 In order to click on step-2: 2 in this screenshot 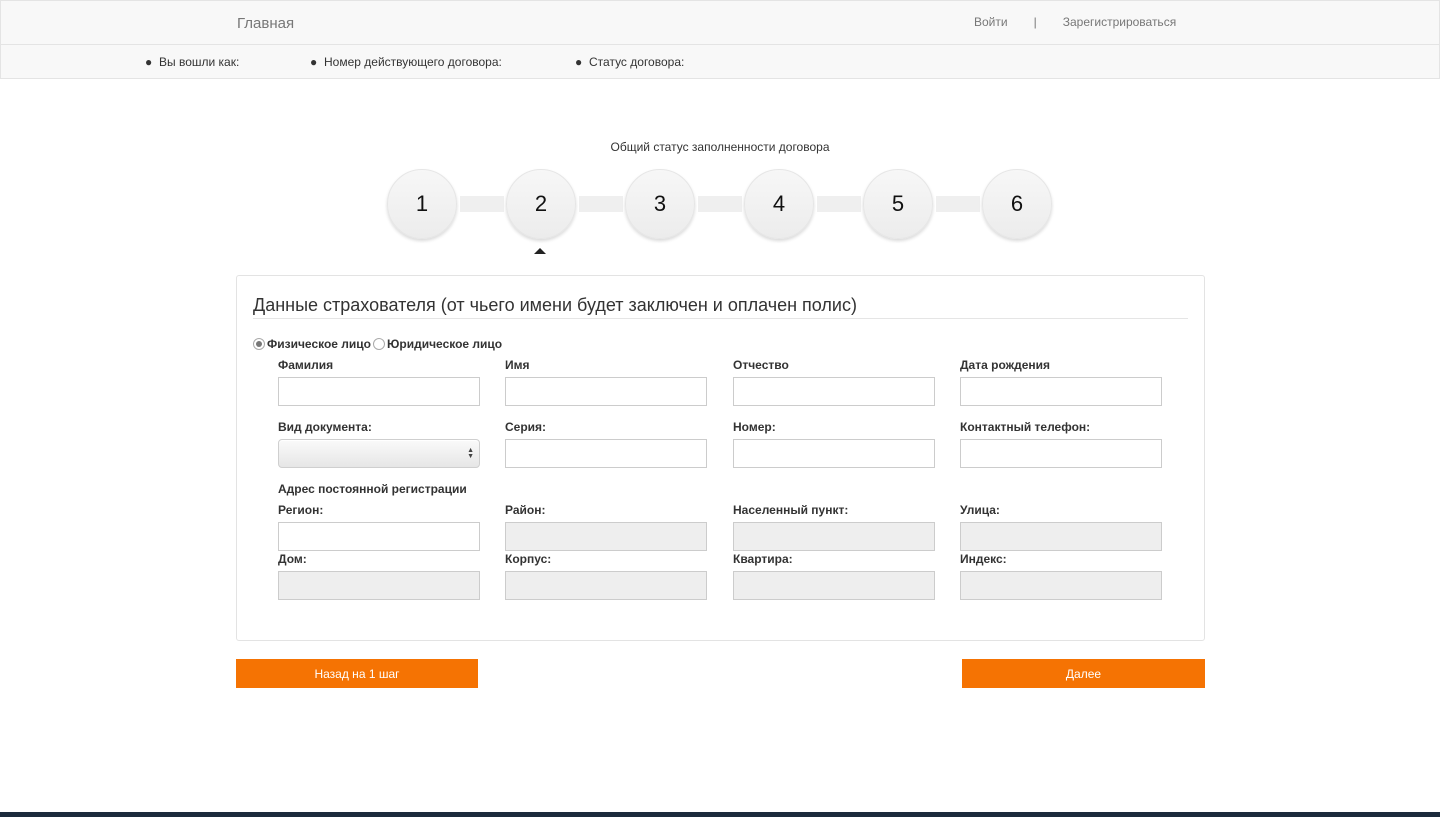, I will do `click(541, 204)`.